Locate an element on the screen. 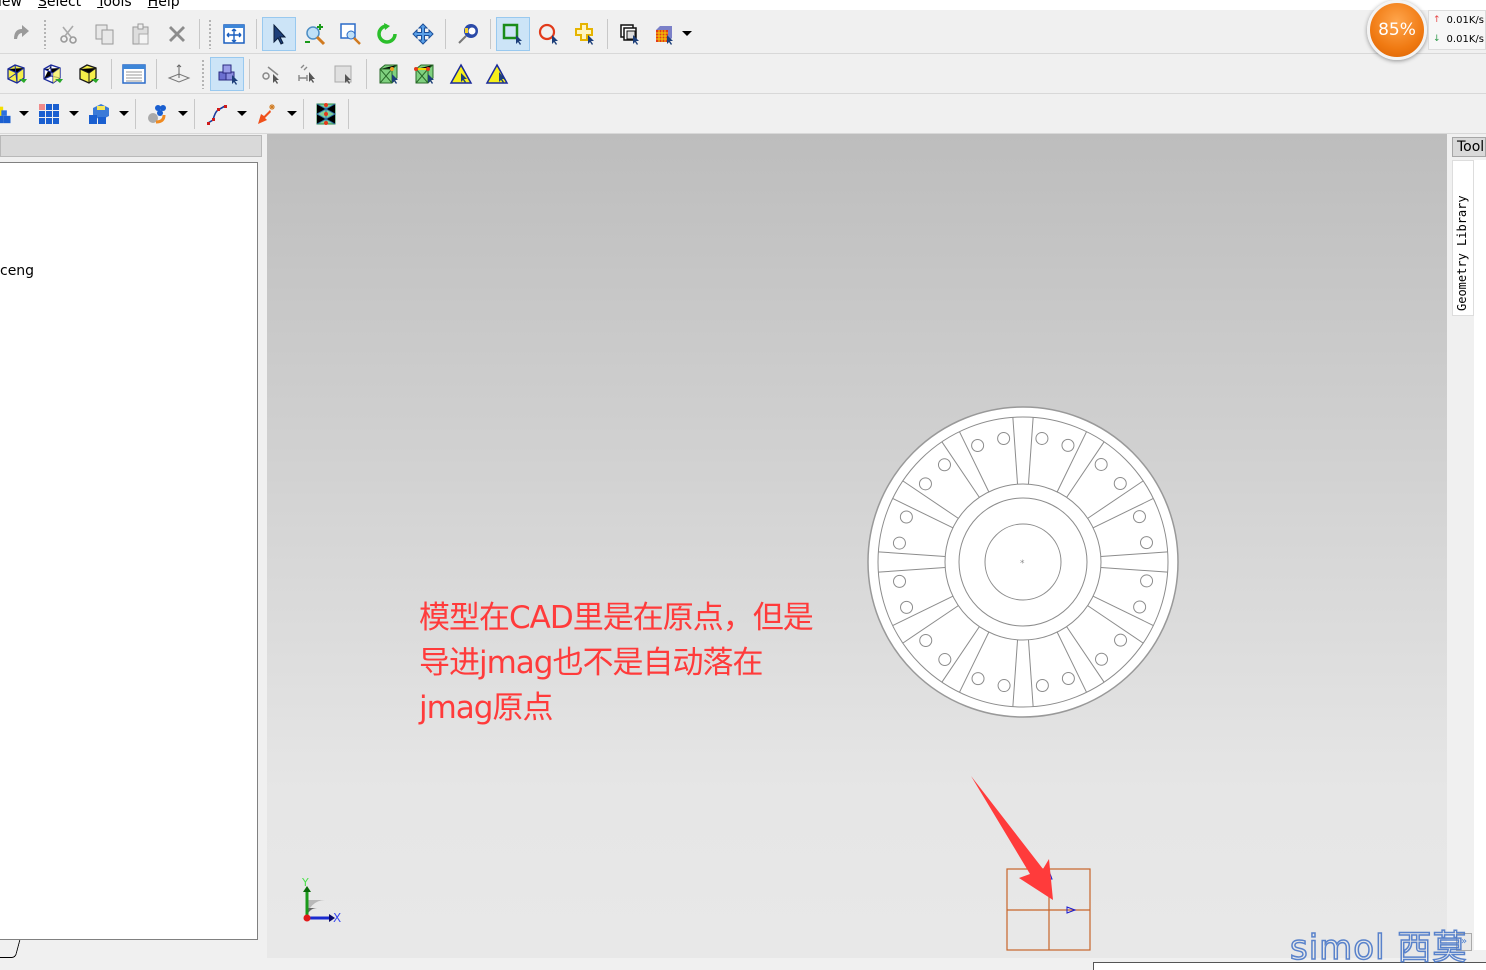  select-circle-button is located at coordinates (549, 34).